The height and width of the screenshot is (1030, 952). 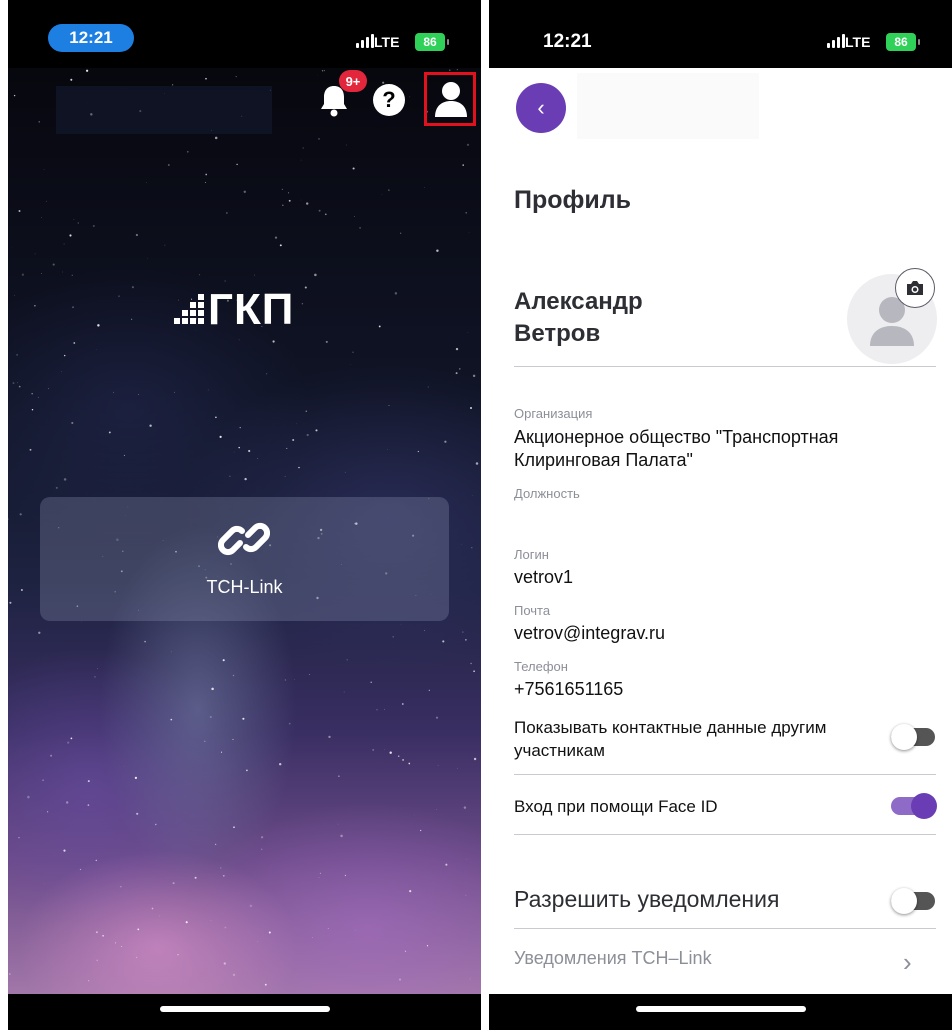 What do you see at coordinates (91, 38) in the screenshot?
I see `status-time: 12:21` at bounding box center [91, 38].